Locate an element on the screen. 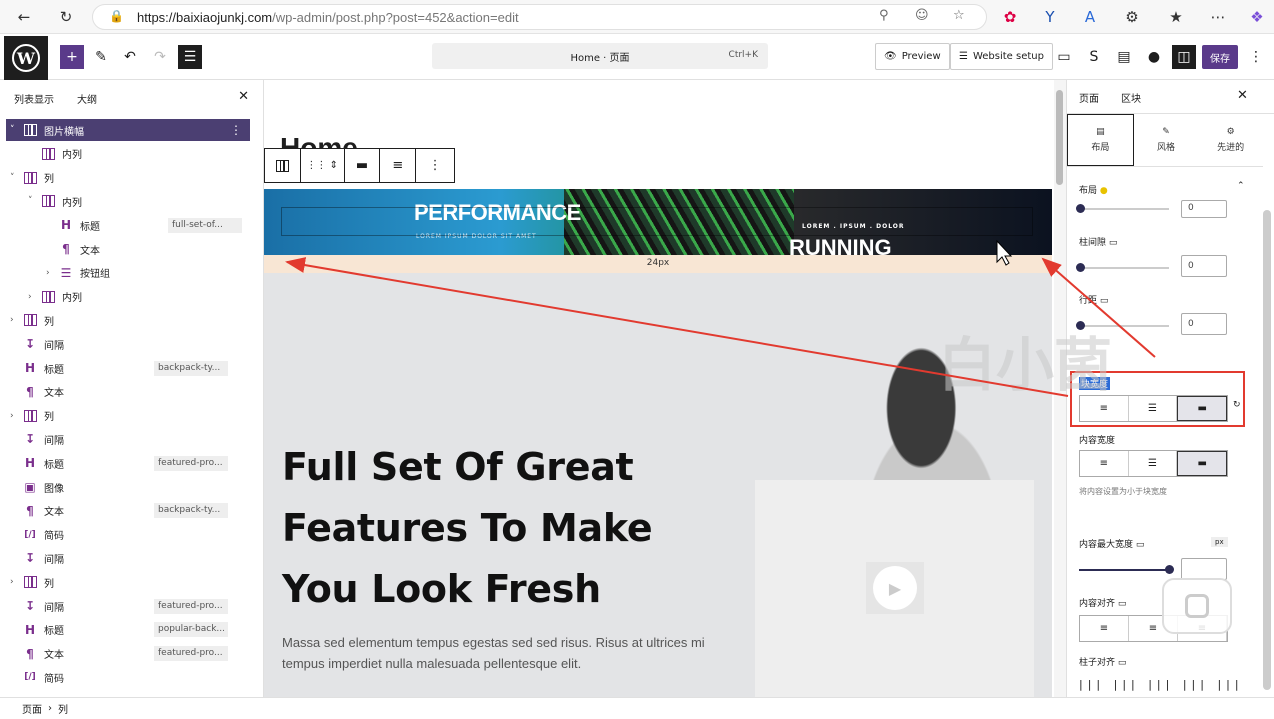 The height and width of the screenshot is (719, 1274). layout-section-title: 布局 ● is located at coordinates (1093, 189).